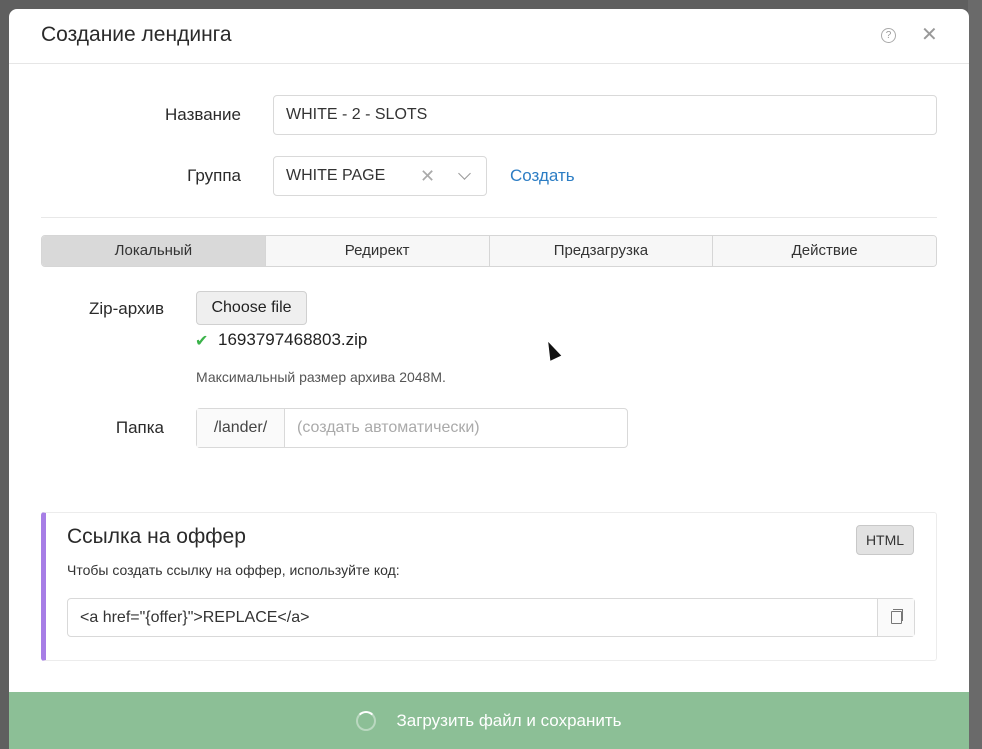 The height and width of the screenshot is (749, 982). Describe the element at coordinates (542, 176) in the screenshot. I see `create-group-link: Создать` at that location.